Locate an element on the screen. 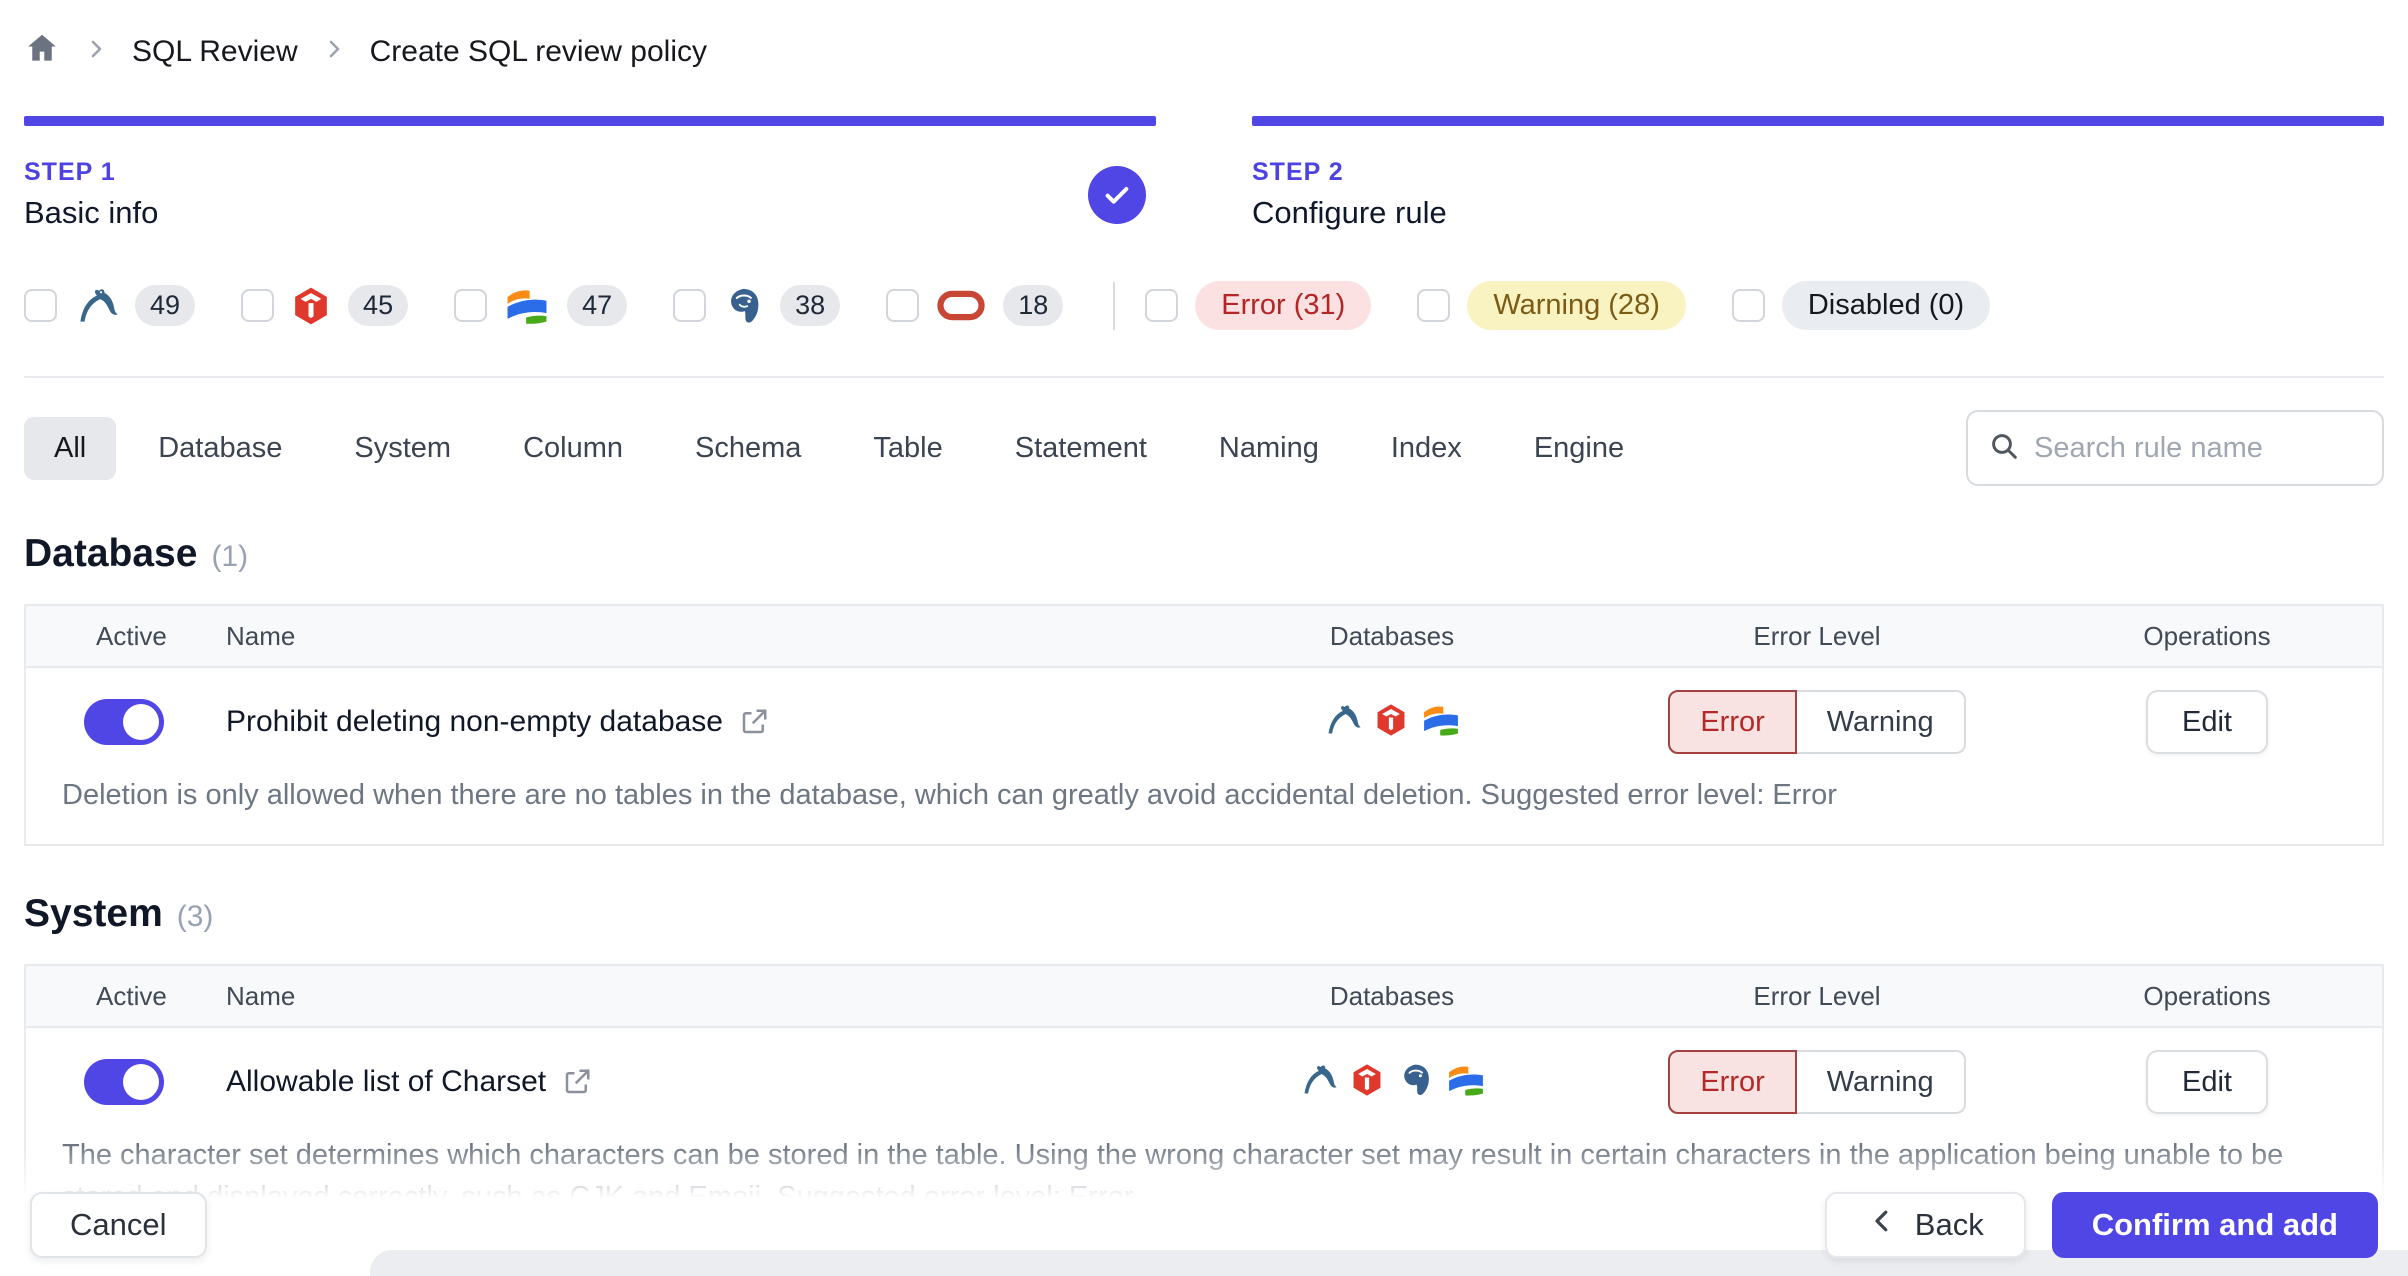 This screenshot has width=2408, height=1276. home-icon is located at coordinates (42, 52).